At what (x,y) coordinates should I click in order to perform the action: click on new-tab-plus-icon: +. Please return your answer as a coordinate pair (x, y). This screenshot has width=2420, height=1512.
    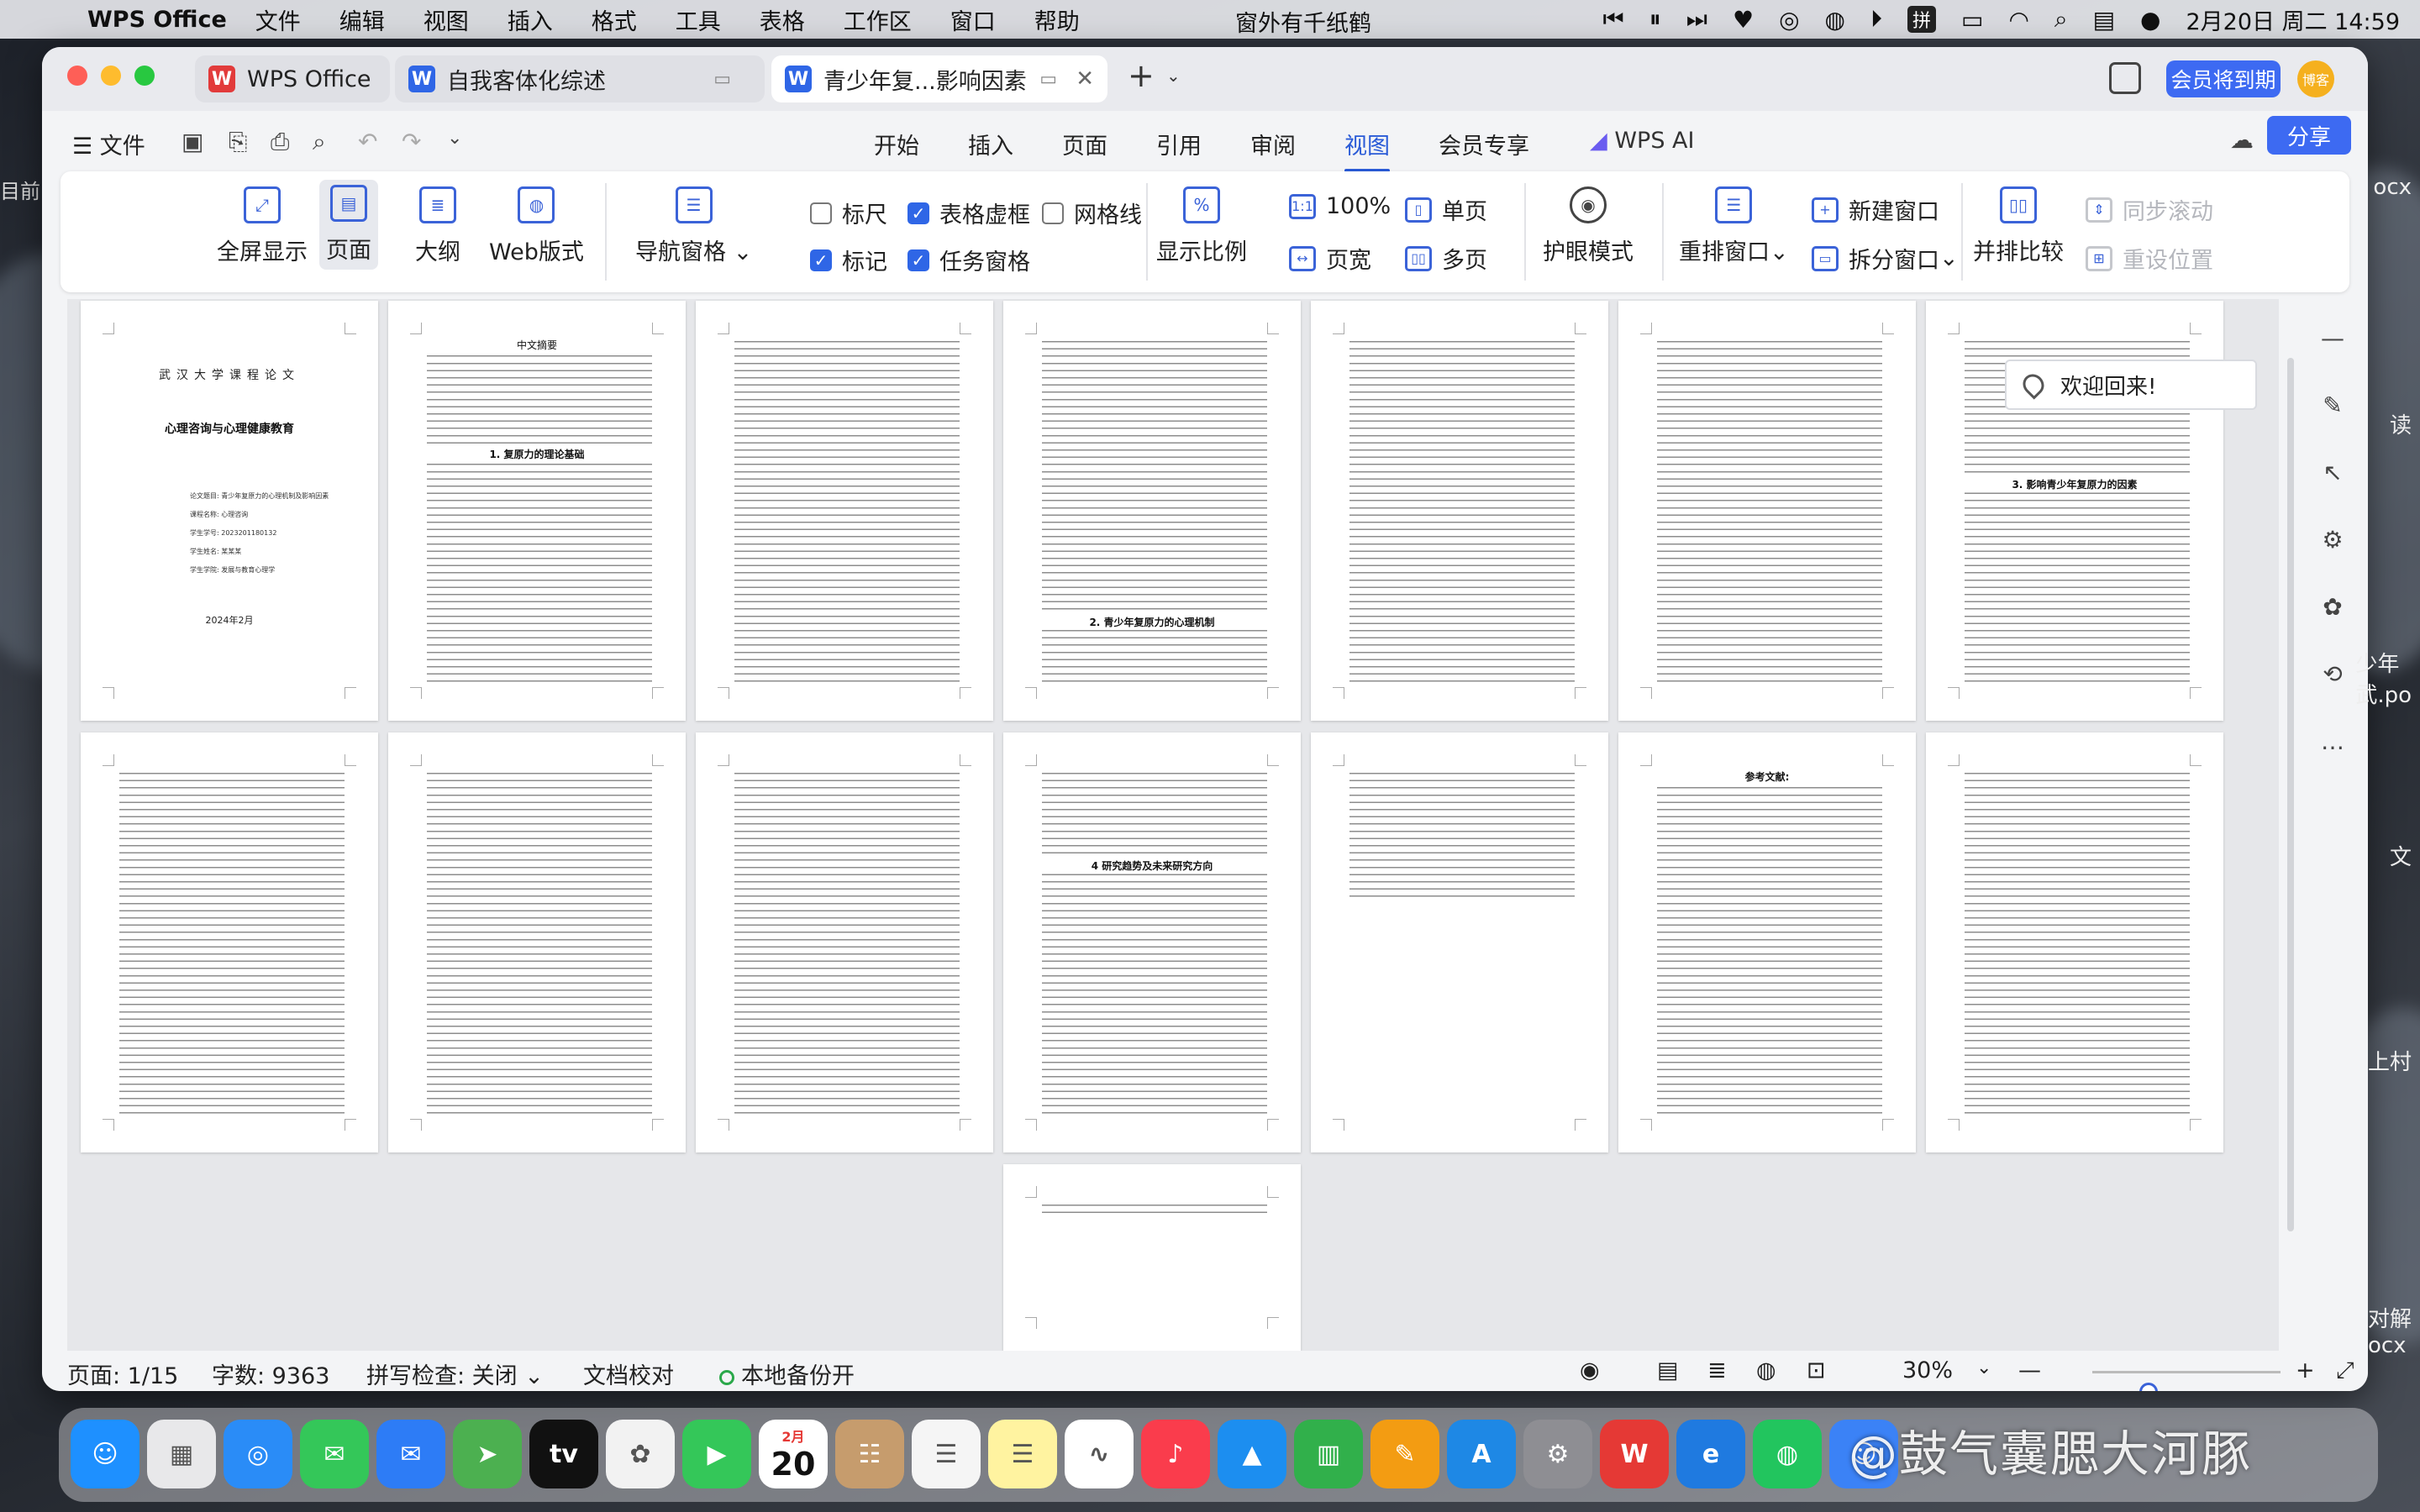
    Looking at the image, I should click on (1141, 75).